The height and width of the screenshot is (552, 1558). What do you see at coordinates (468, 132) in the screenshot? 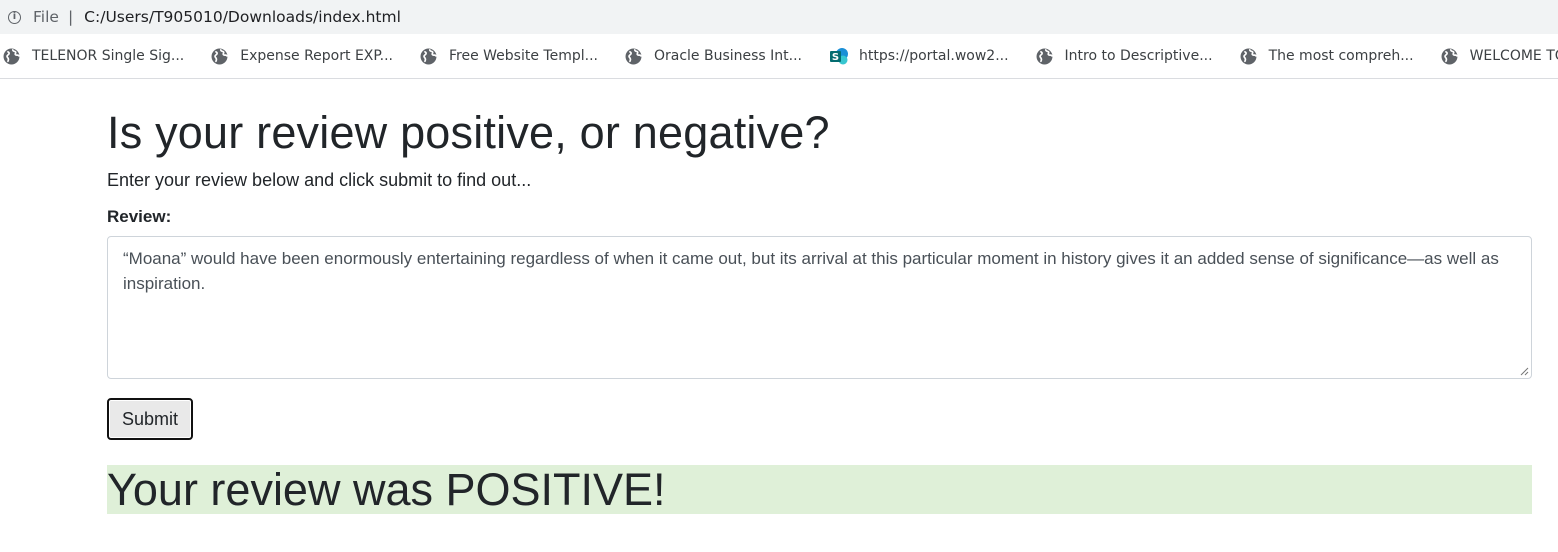
I see `page-title: Is your review positive, or negative?` at bounding box center [468, 132].